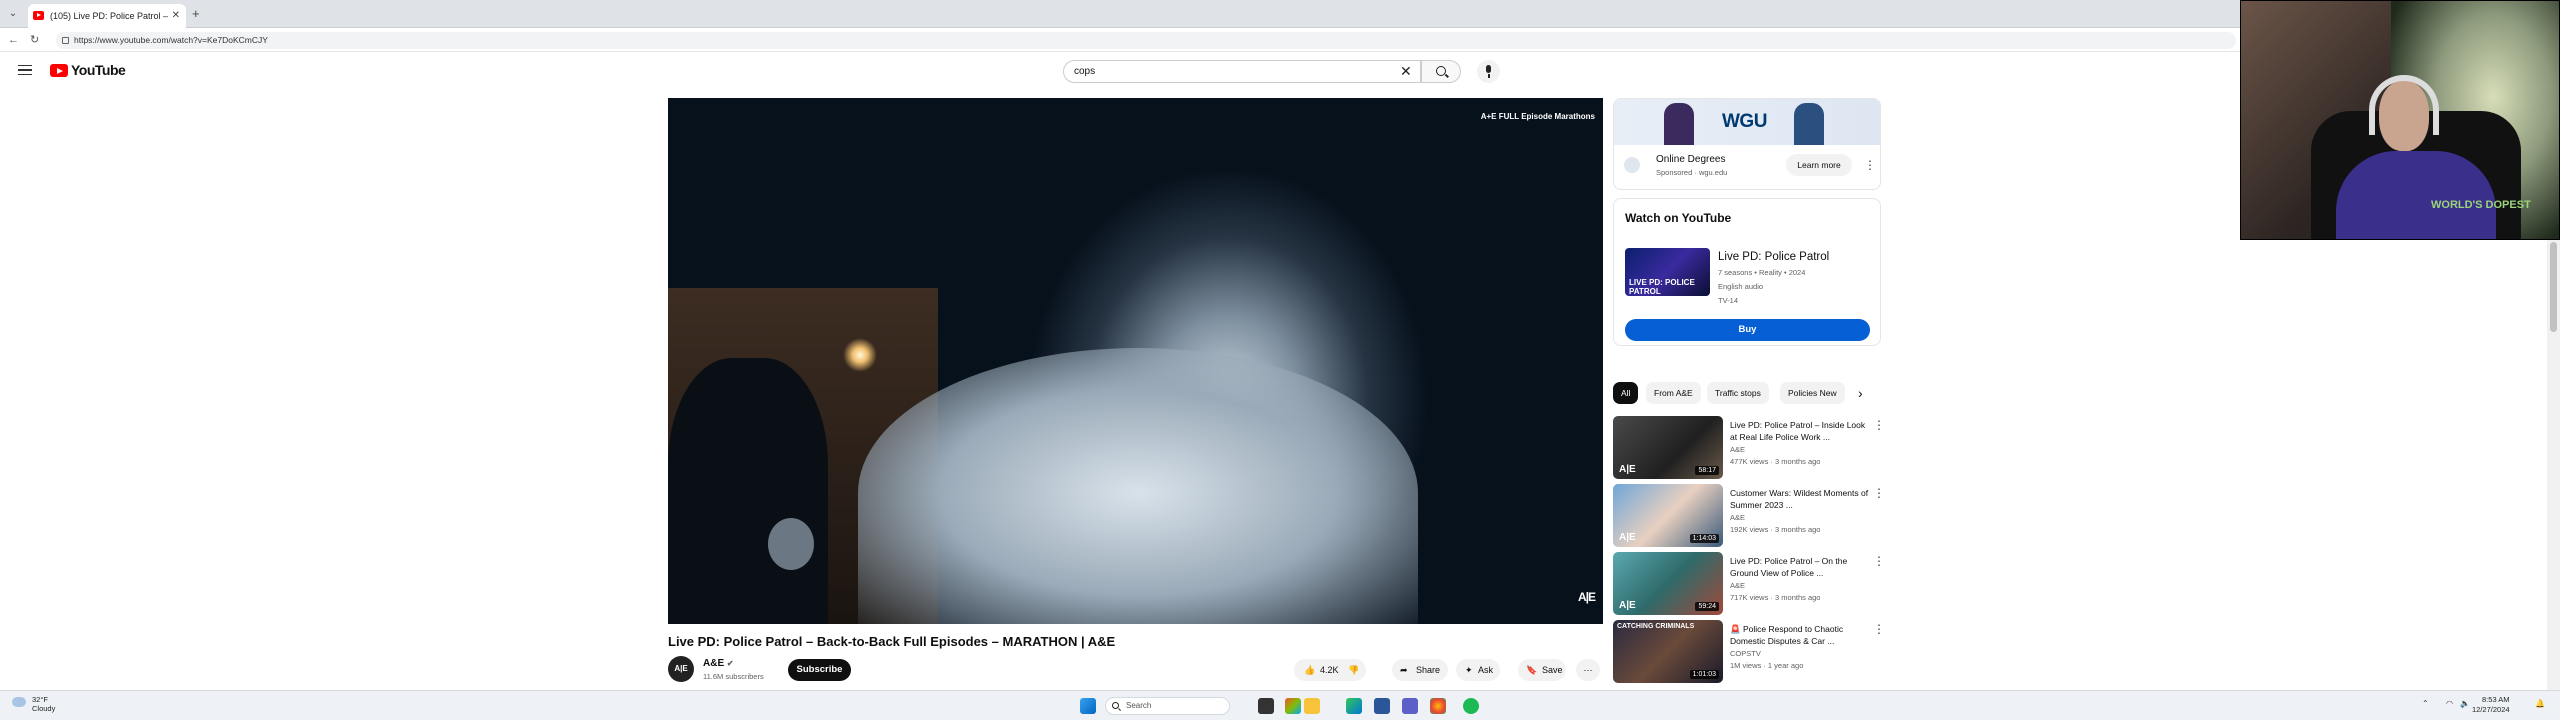 The height and width of the screenshot is (720, 2560). Describe the element at coordinates (1668, 651) in the screenshot. I see `related-thumbnail: CATCHING CRIMINALS 1:01:03` at that location.